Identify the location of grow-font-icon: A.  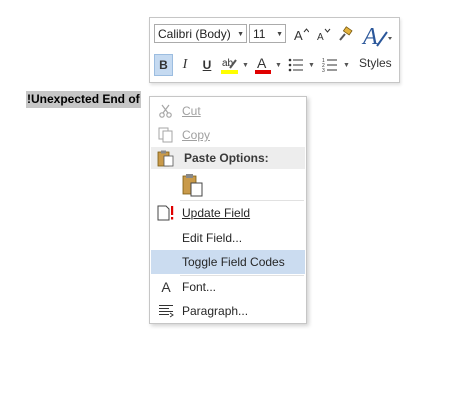
(302, 35).